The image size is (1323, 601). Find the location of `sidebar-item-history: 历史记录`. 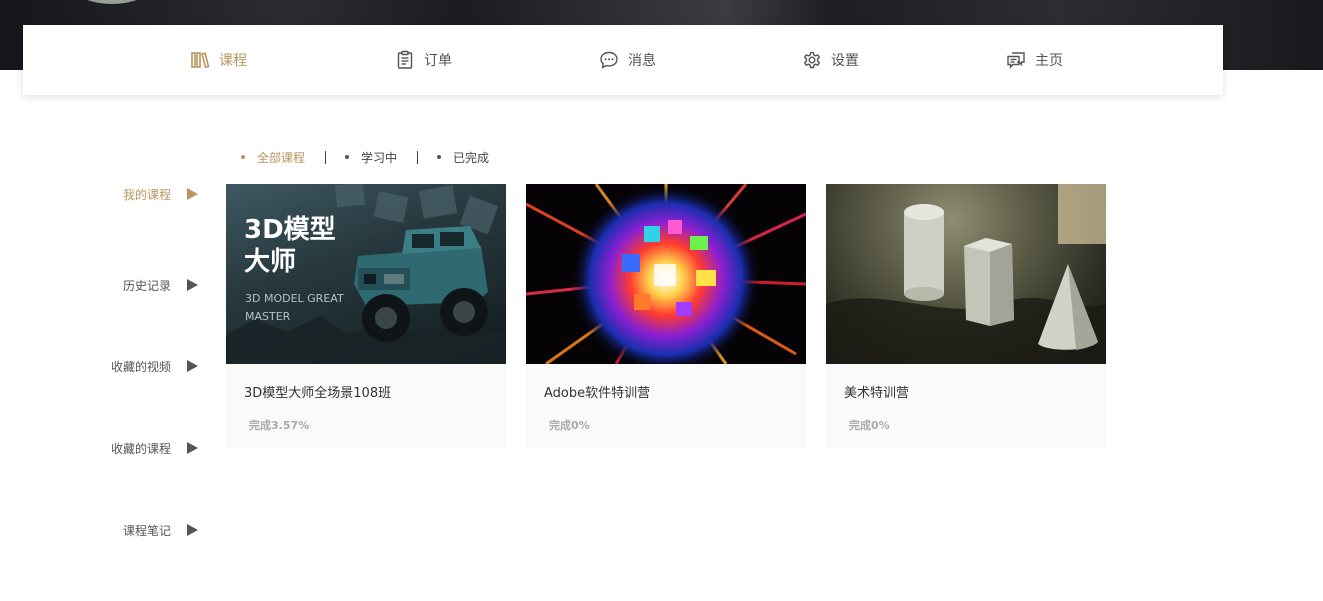

sidebar-item-history: 历史记录 is located at coordinates (130, 285).